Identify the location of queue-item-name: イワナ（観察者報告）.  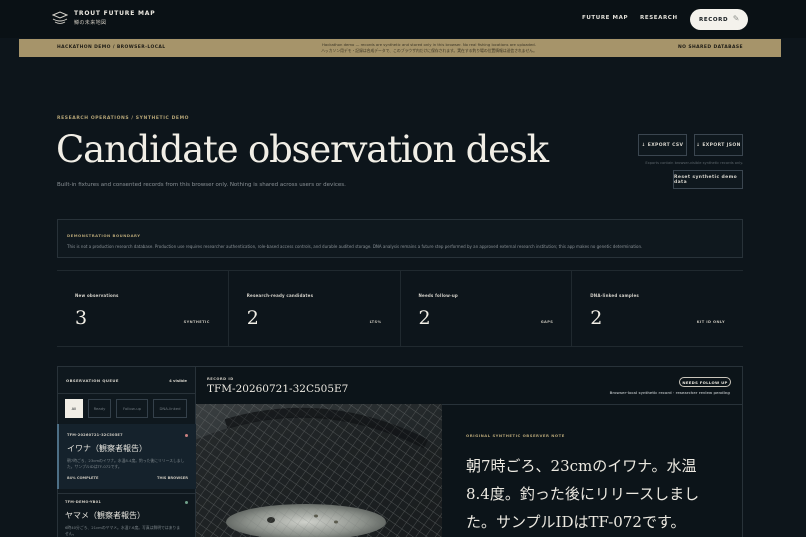
(107, 448).